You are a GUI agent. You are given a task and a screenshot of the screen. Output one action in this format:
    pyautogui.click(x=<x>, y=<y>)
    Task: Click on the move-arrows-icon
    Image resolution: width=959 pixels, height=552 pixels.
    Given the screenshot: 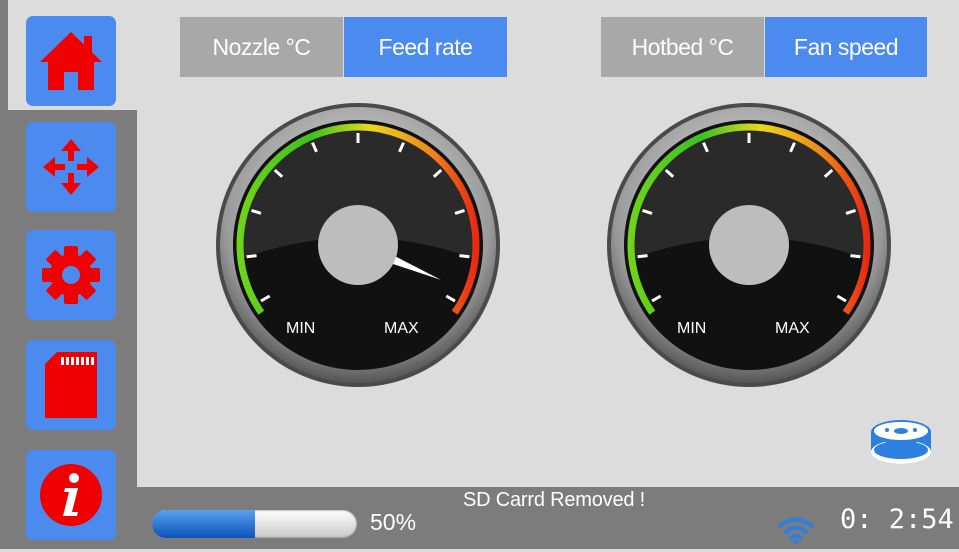 What is the action you would take?
    pyautogui.click(x=71, y=167)
    